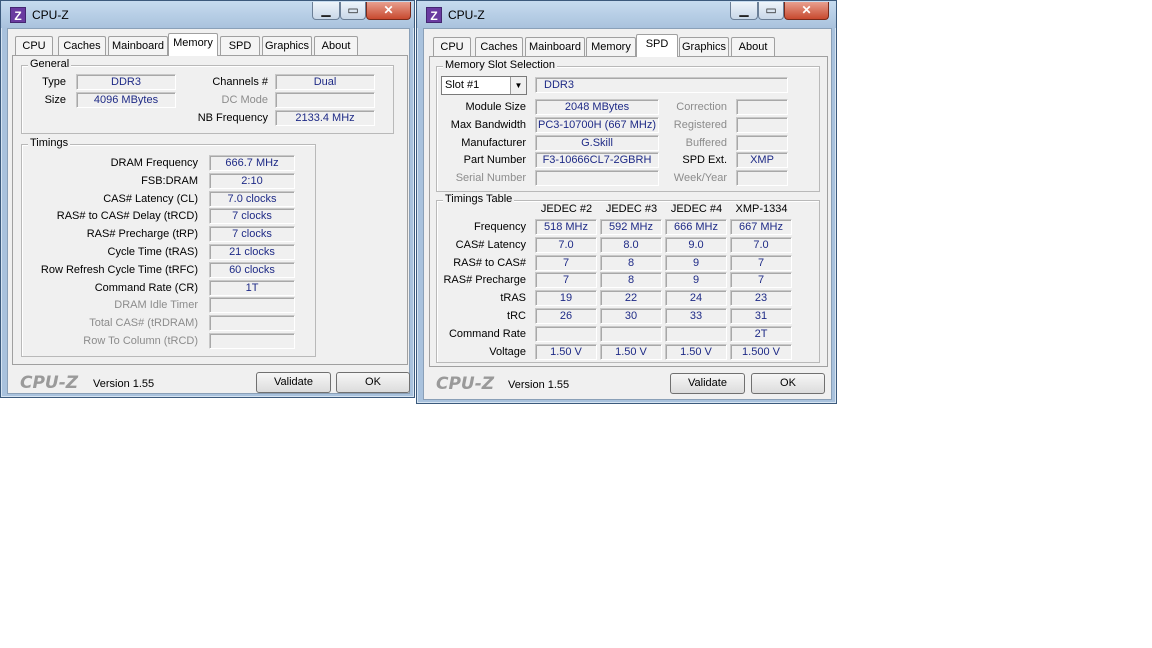 The height and width of the screenshot is (648, 1152). Describe the element at coordinates (252, 180) in the screenshot. I see `timing-value: 2:10` at that location.